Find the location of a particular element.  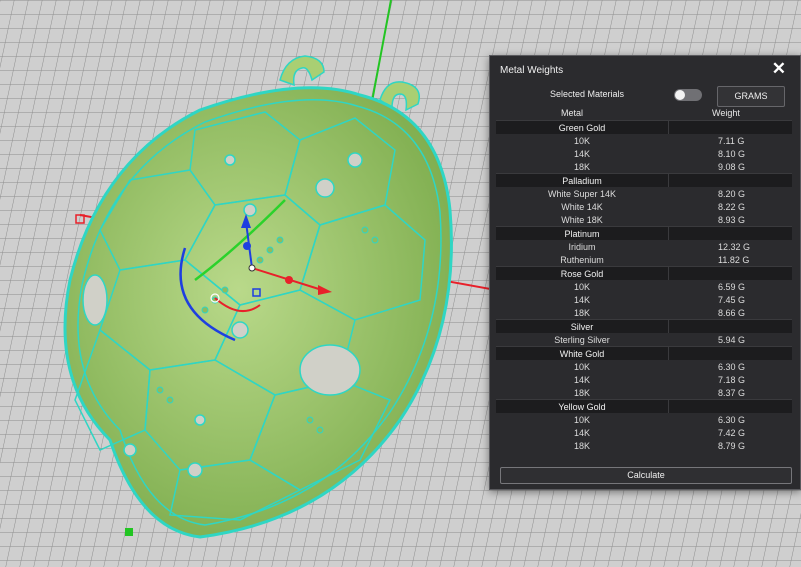

group-header: Green Gold is located at coordinates (644, 127).